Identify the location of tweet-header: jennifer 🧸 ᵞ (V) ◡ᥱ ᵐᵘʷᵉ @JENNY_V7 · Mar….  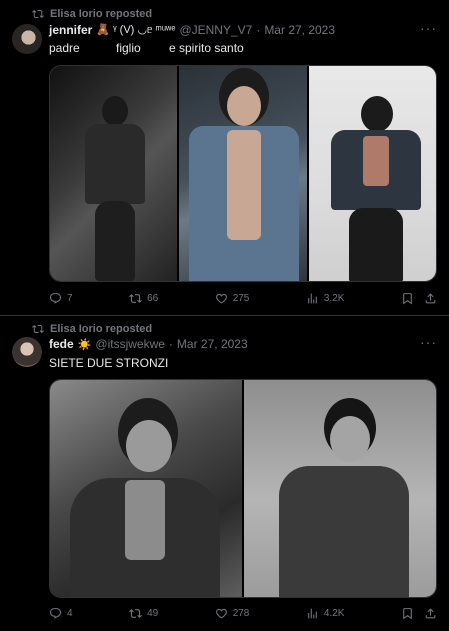
(192, 30).